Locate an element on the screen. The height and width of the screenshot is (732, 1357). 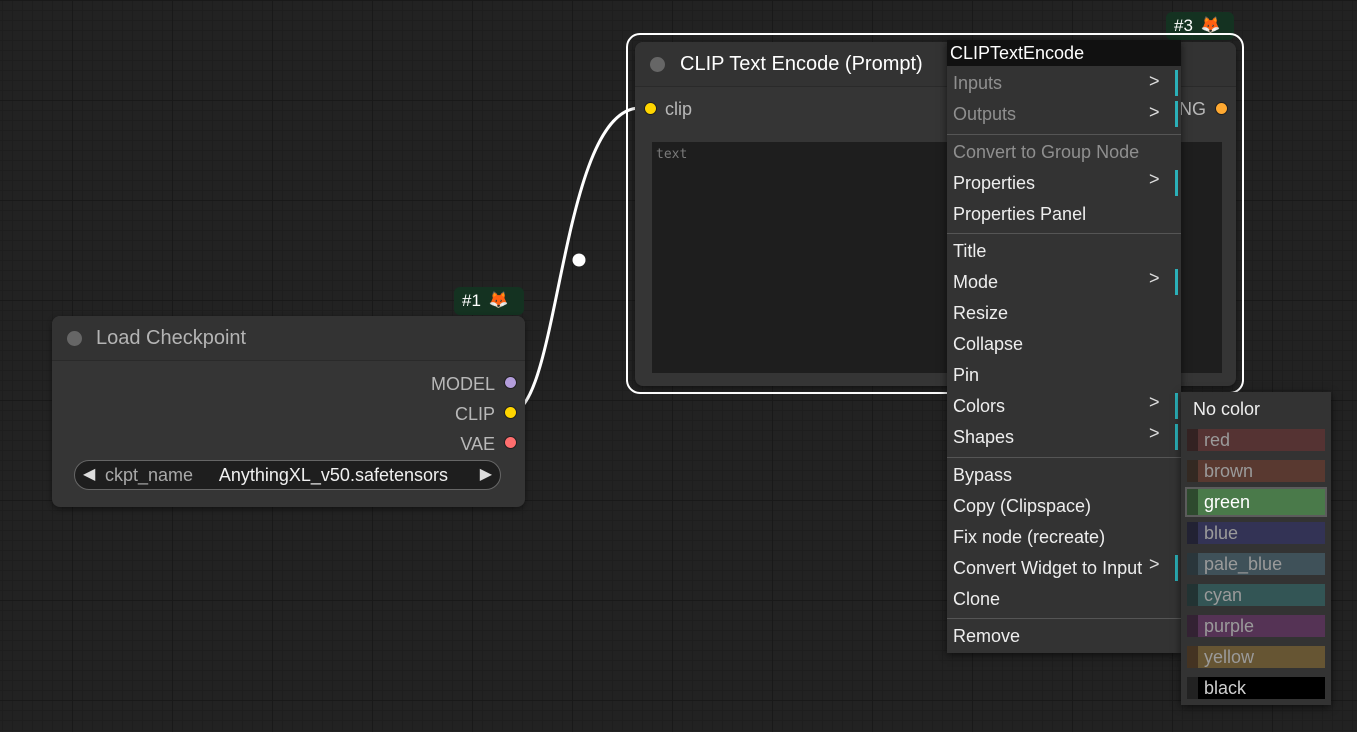
output-label-model: MODEL is located at coordinates (462, 384).